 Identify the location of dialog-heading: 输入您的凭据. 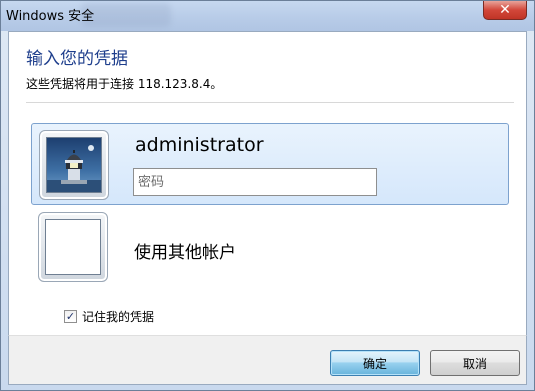
(77, 59).